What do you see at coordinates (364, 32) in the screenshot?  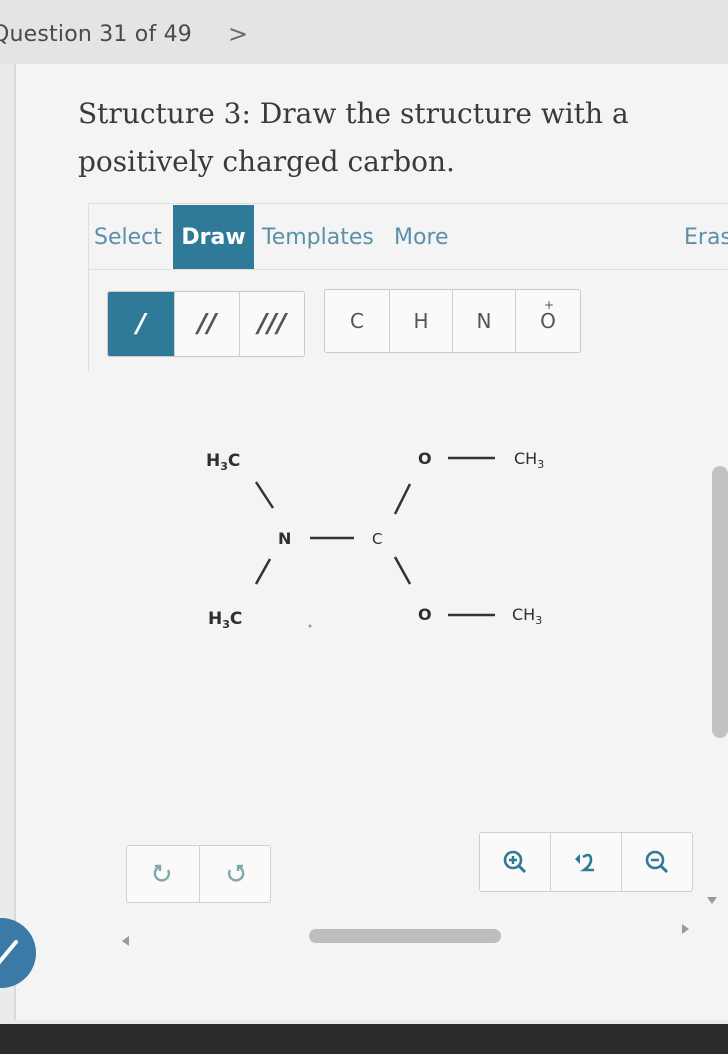 I see `question-header: Question 31 of 49 >` at bounding box center [364, 32].